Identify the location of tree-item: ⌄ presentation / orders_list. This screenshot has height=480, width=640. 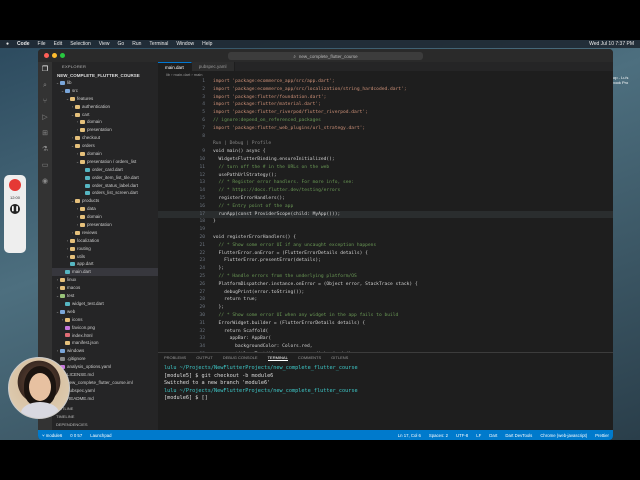
(105, 162).